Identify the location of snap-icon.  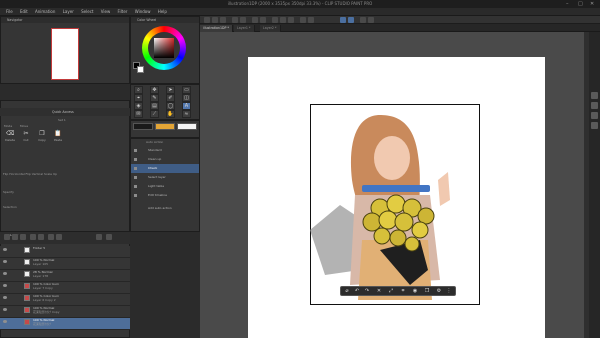
(303, 20).